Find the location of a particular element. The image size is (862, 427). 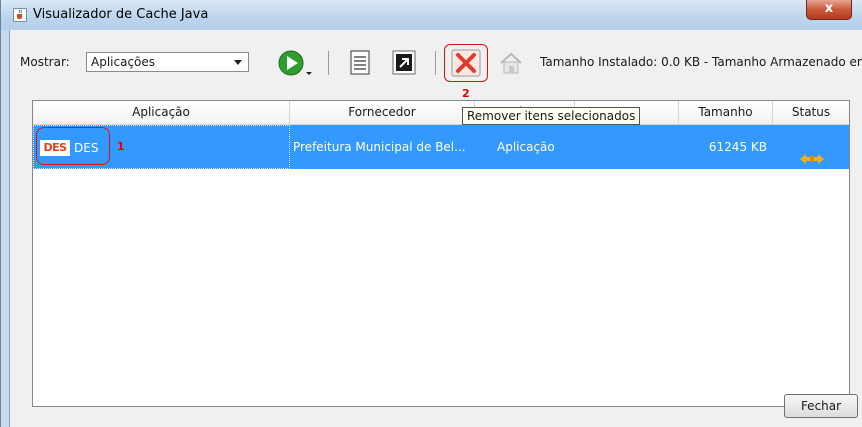

remove-tooltip: Remover itens selecionados is located at coordinates (551, 116).